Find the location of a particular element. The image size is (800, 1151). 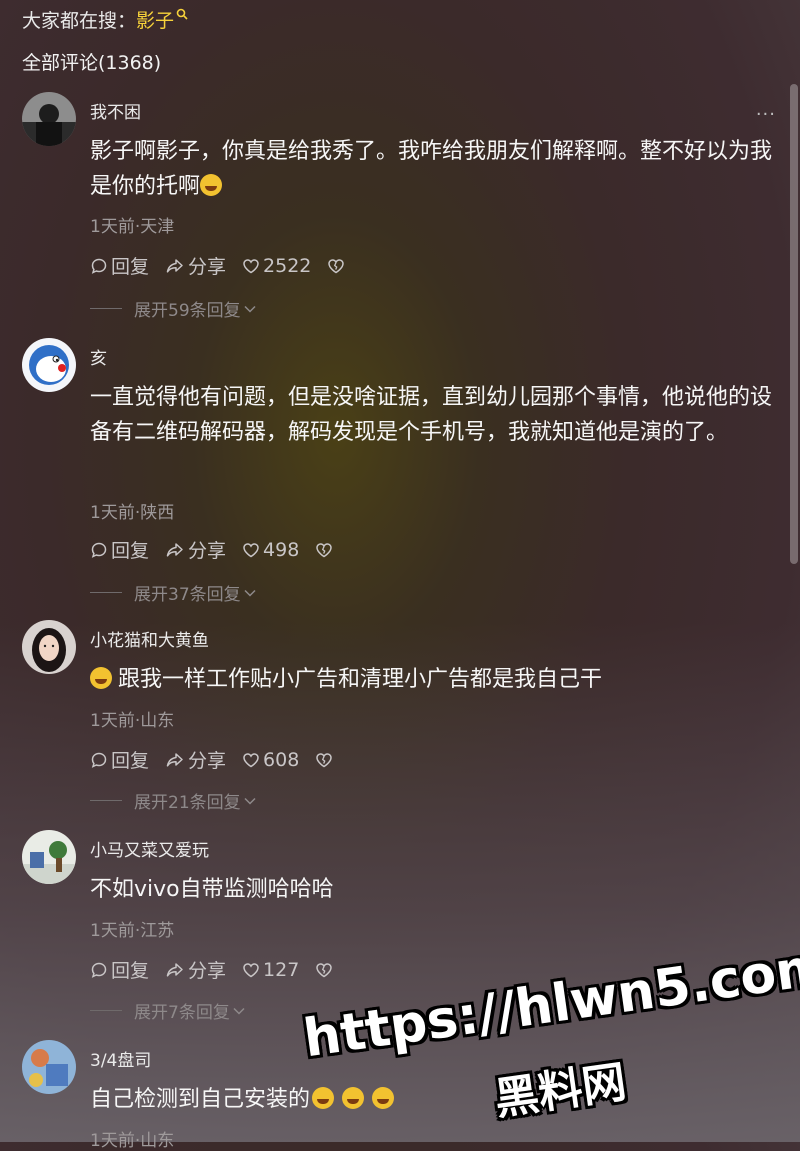

ellipsis-icon: ··· is located at coordinates (766, 114).